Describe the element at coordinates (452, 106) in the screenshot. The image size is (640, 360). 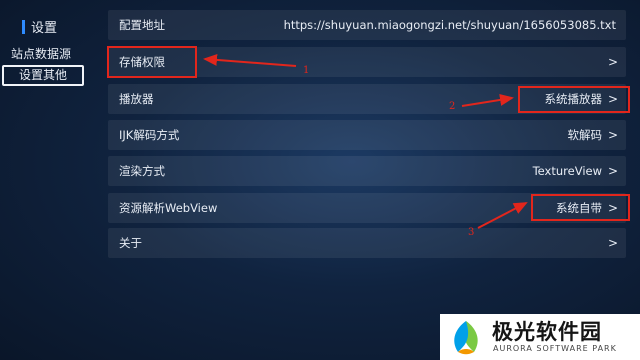
I see `annotation-number-2: 2` at that location.